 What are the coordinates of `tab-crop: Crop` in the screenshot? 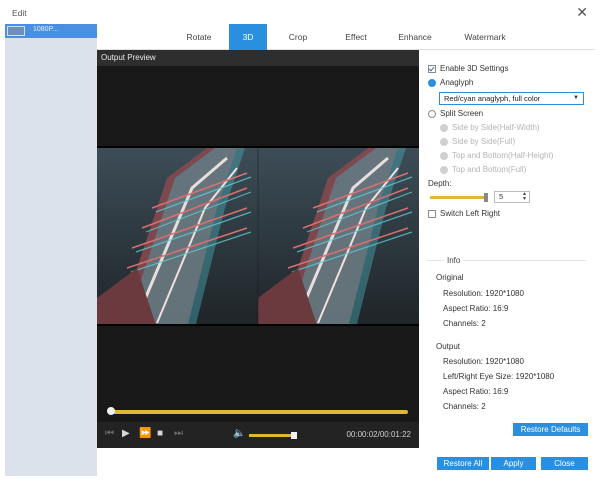 It's located at (298, 37).